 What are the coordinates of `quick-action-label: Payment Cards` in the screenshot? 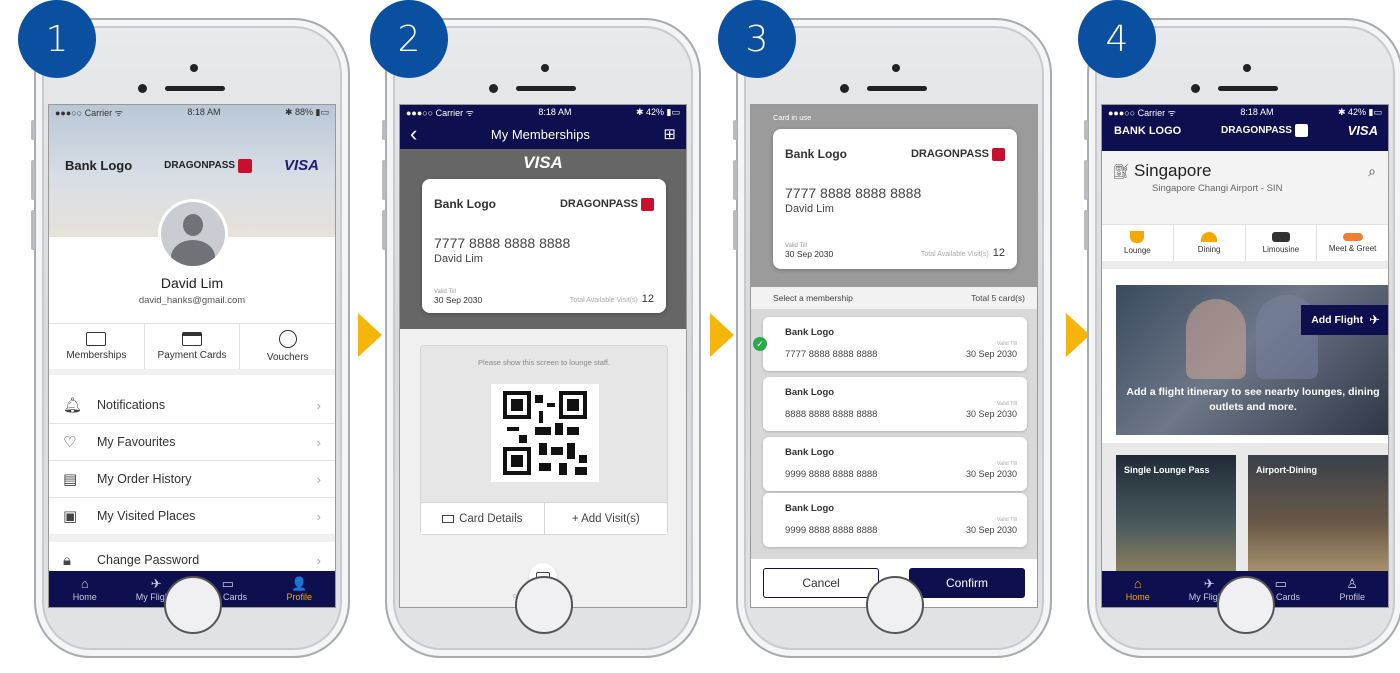 It's located at (192, 355).